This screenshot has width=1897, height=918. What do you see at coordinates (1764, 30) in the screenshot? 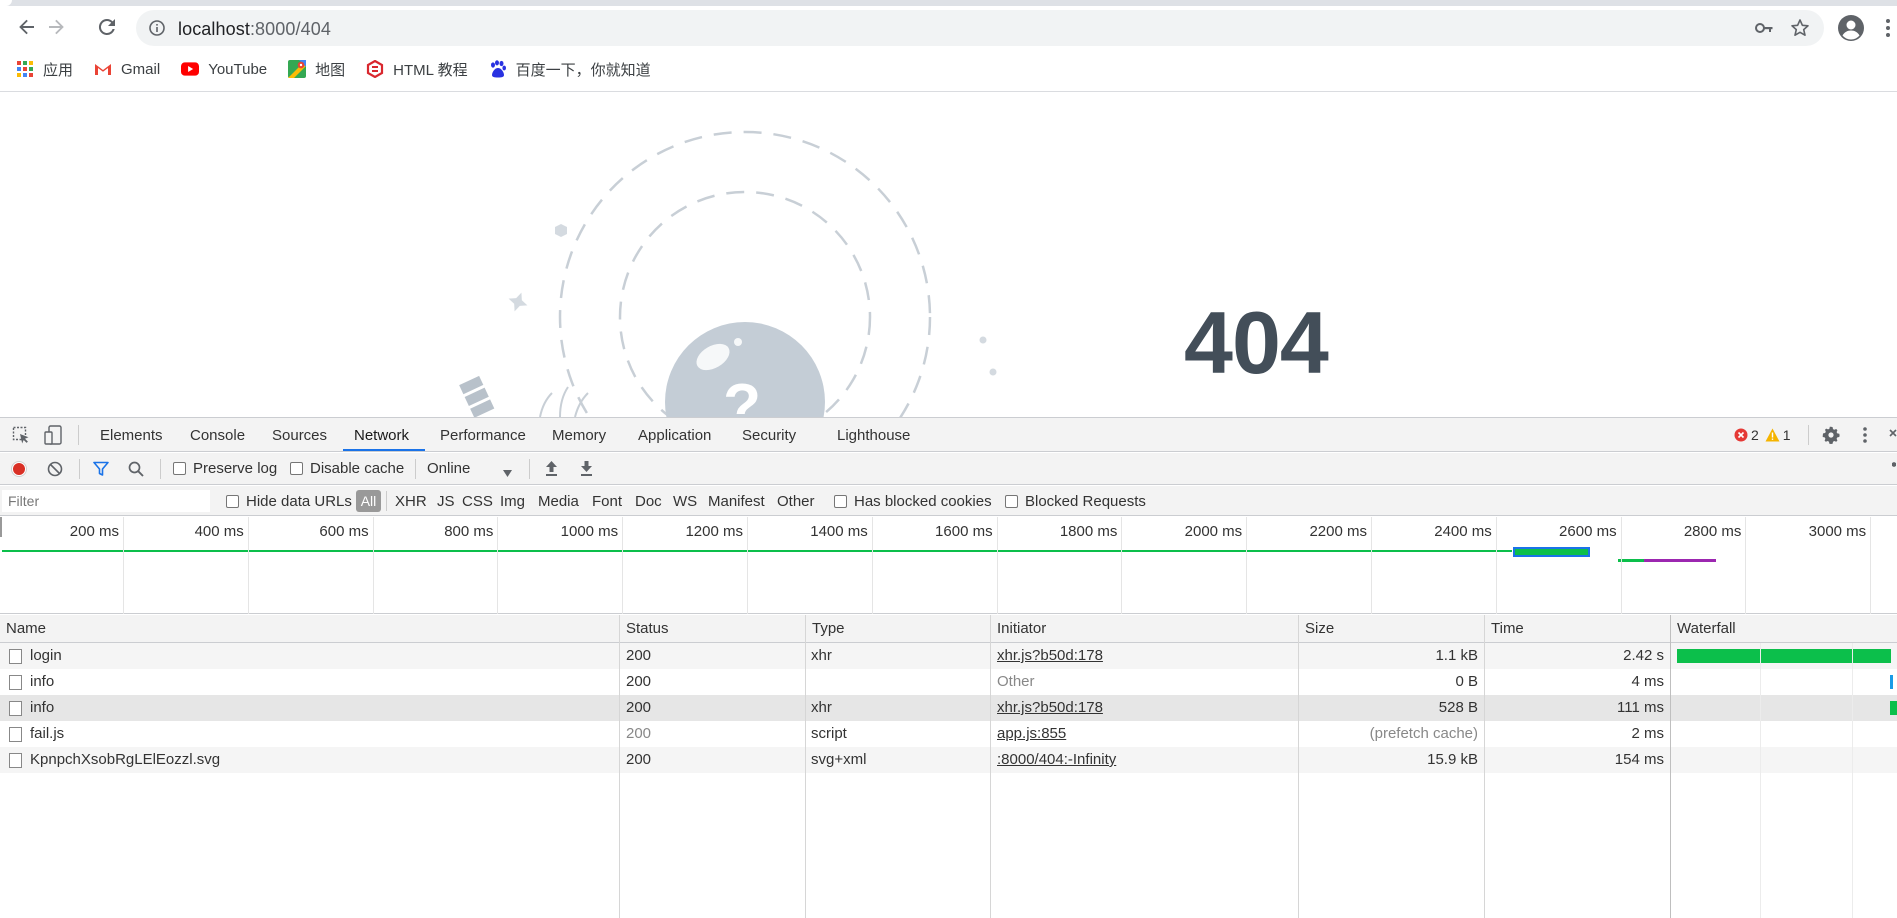
I see `key-icon` at bounding box center [1764, 30].